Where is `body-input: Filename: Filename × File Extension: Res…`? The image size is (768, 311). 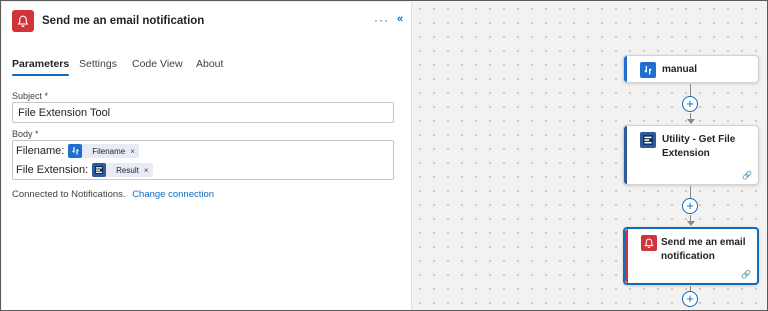
body-input: Filename: Filename × File Extension: Res… is located at coordinates (203, 160).